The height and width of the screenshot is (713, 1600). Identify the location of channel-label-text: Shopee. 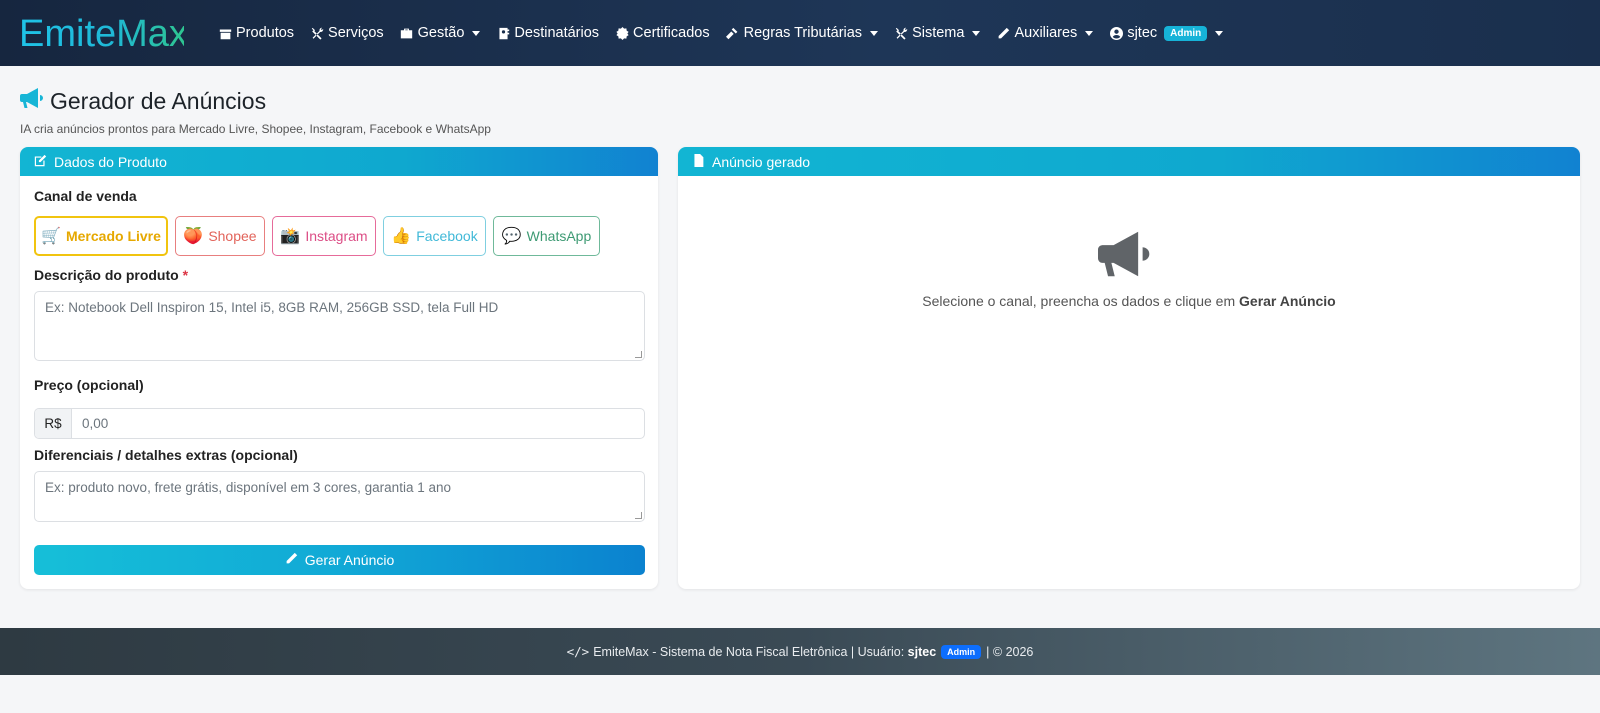
(232, 236).